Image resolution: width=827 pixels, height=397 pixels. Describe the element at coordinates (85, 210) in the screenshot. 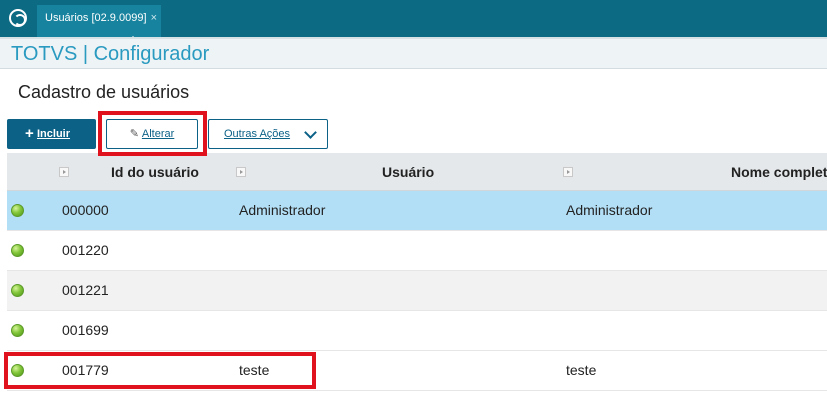

I see `cell-id: 000000` at that location.